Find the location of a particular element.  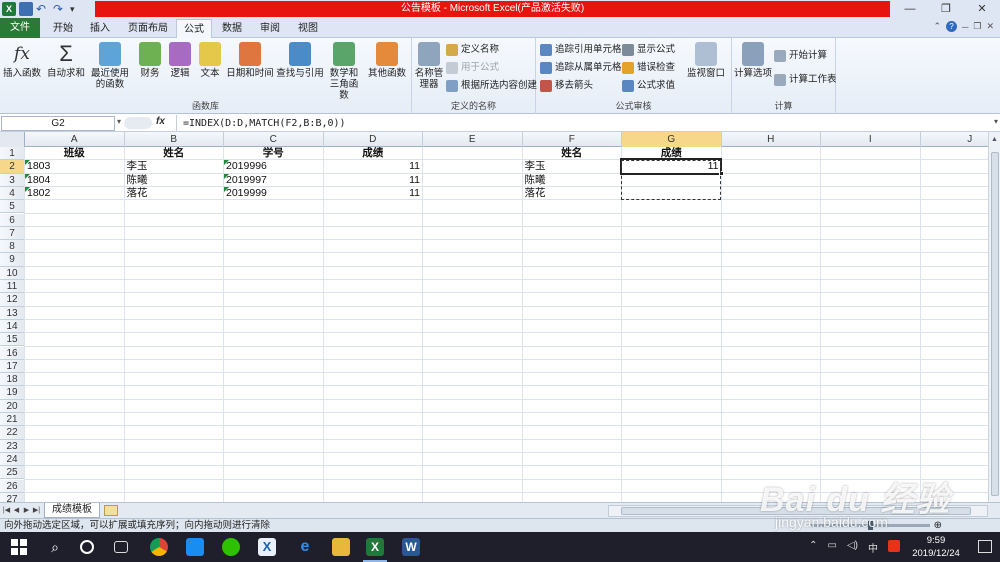

select-all-corner is located at coordinates (12, 139).